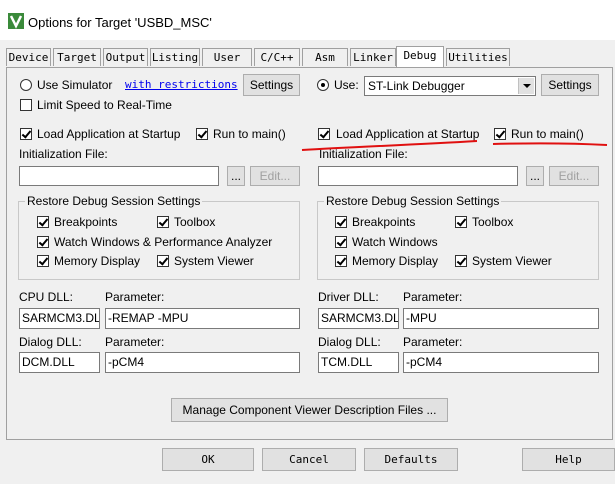 The width and height of the screenshot is (615, 484). Describe the element at coordinates (43, 242) in the screenshot. I see `left-watch-checkbox` at that location.